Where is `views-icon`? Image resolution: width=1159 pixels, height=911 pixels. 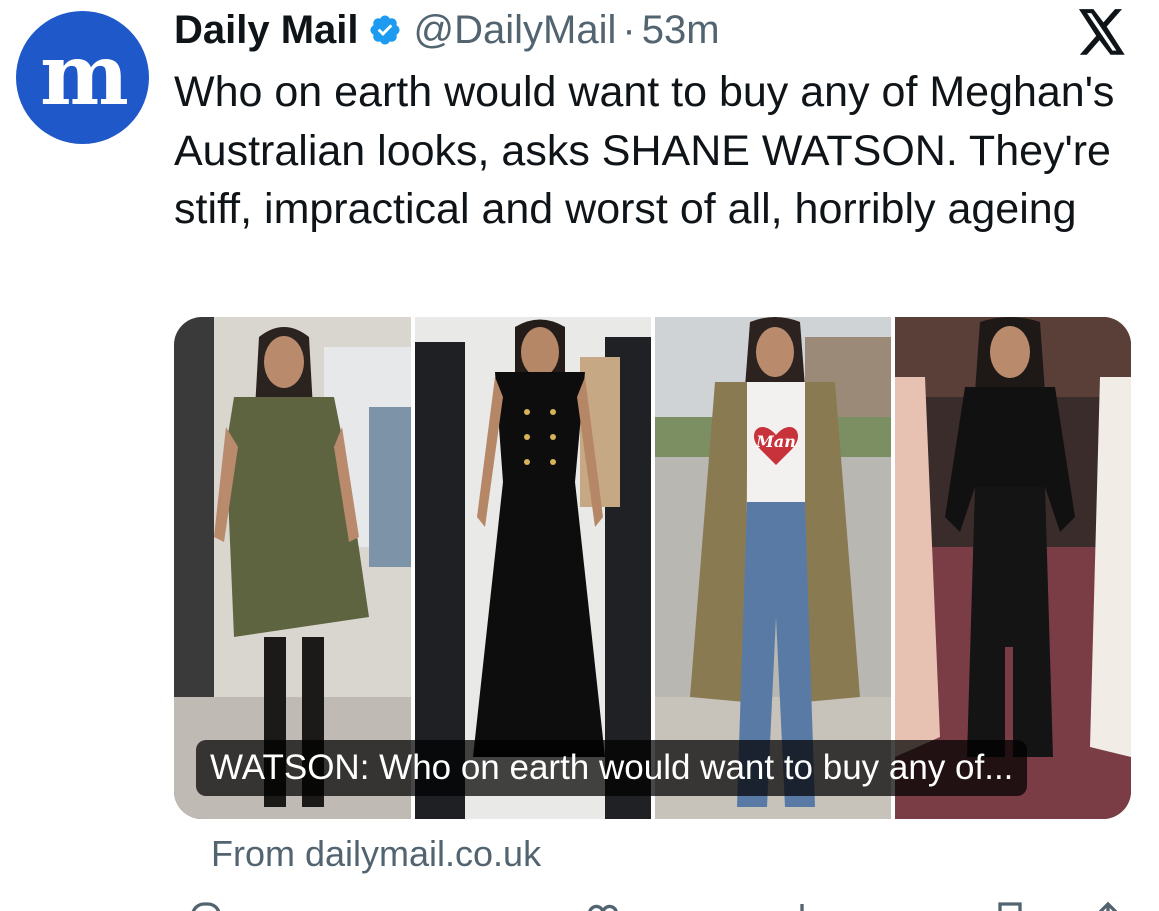
views-icon is located at coordinates (802, 905).